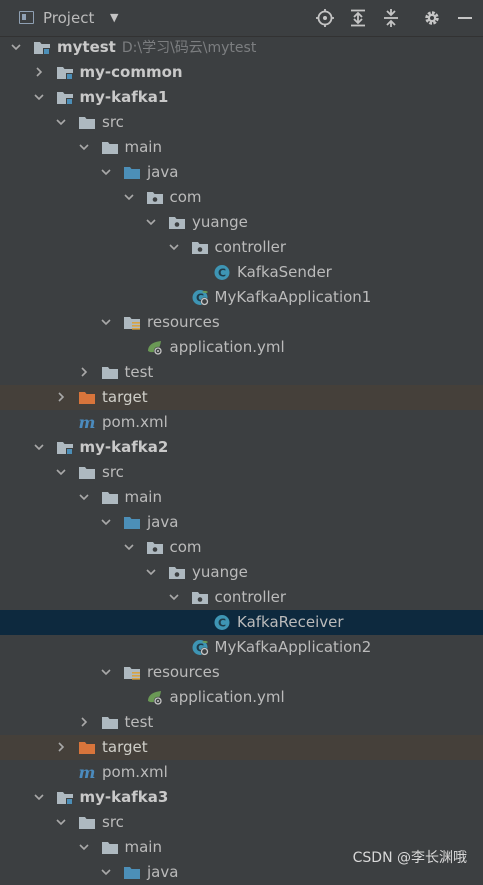  What do you see at coordinates (177, 572) in the screenshot?
I see `package-icon` at bounding box center [177, 572].